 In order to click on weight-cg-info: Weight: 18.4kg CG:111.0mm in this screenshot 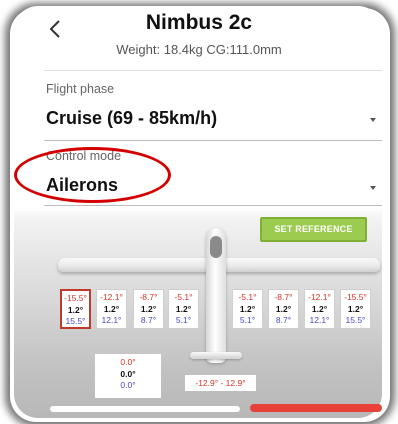, I will do `click(199, 49)`.